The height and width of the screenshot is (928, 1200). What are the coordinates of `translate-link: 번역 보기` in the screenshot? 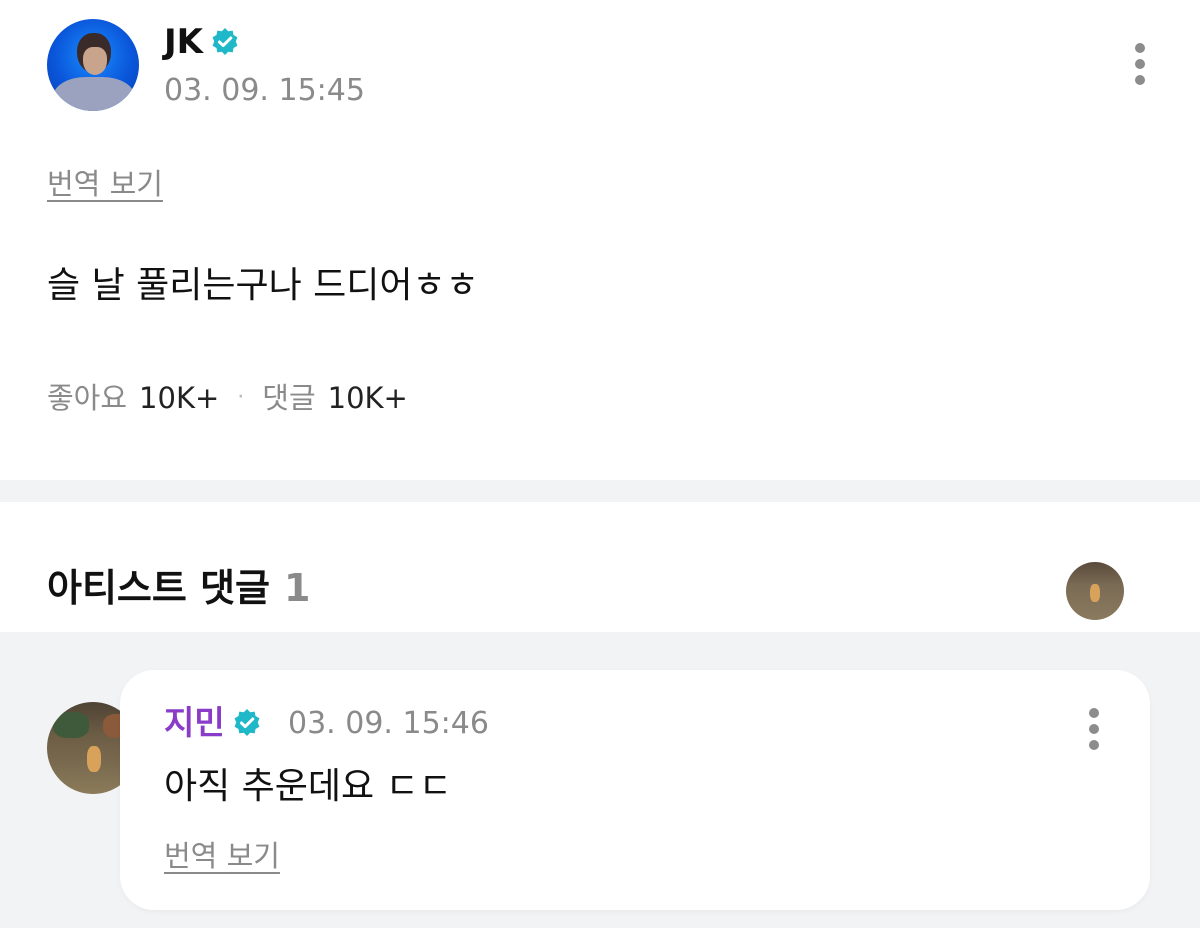 It's located at (105, 184).